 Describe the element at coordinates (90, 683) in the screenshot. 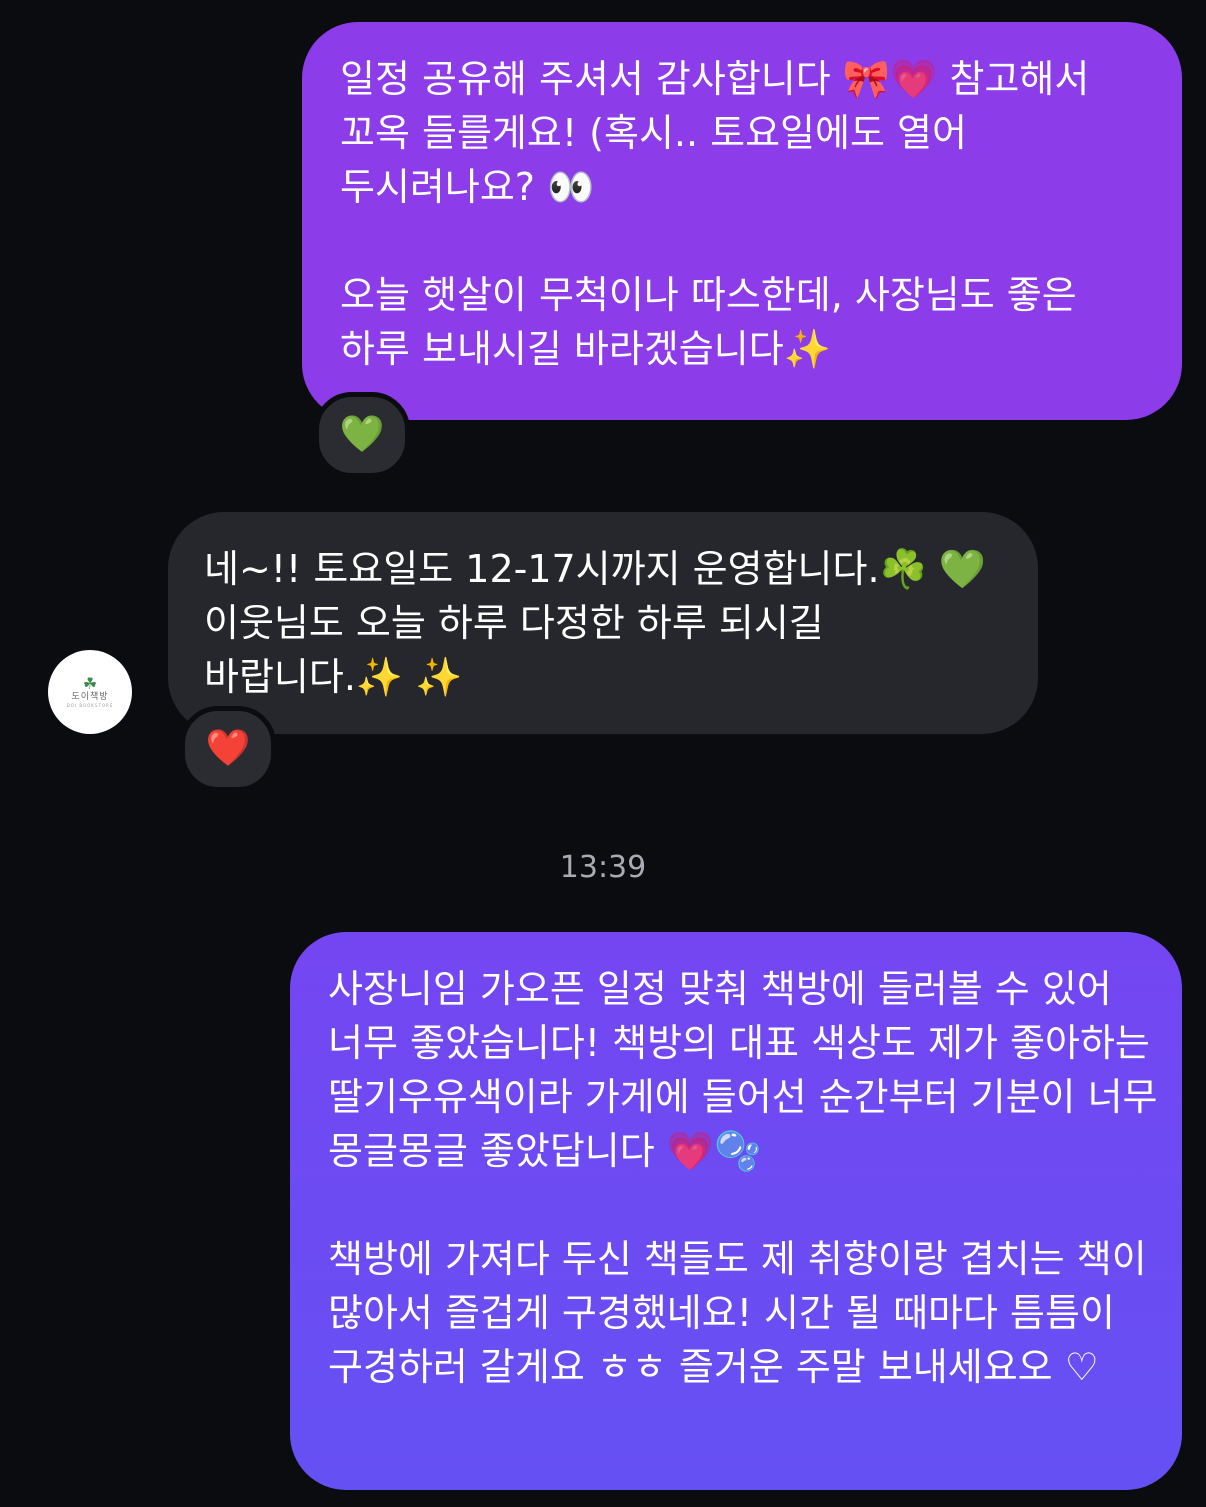

I see `clover-logo-icon: ☘` at that location.